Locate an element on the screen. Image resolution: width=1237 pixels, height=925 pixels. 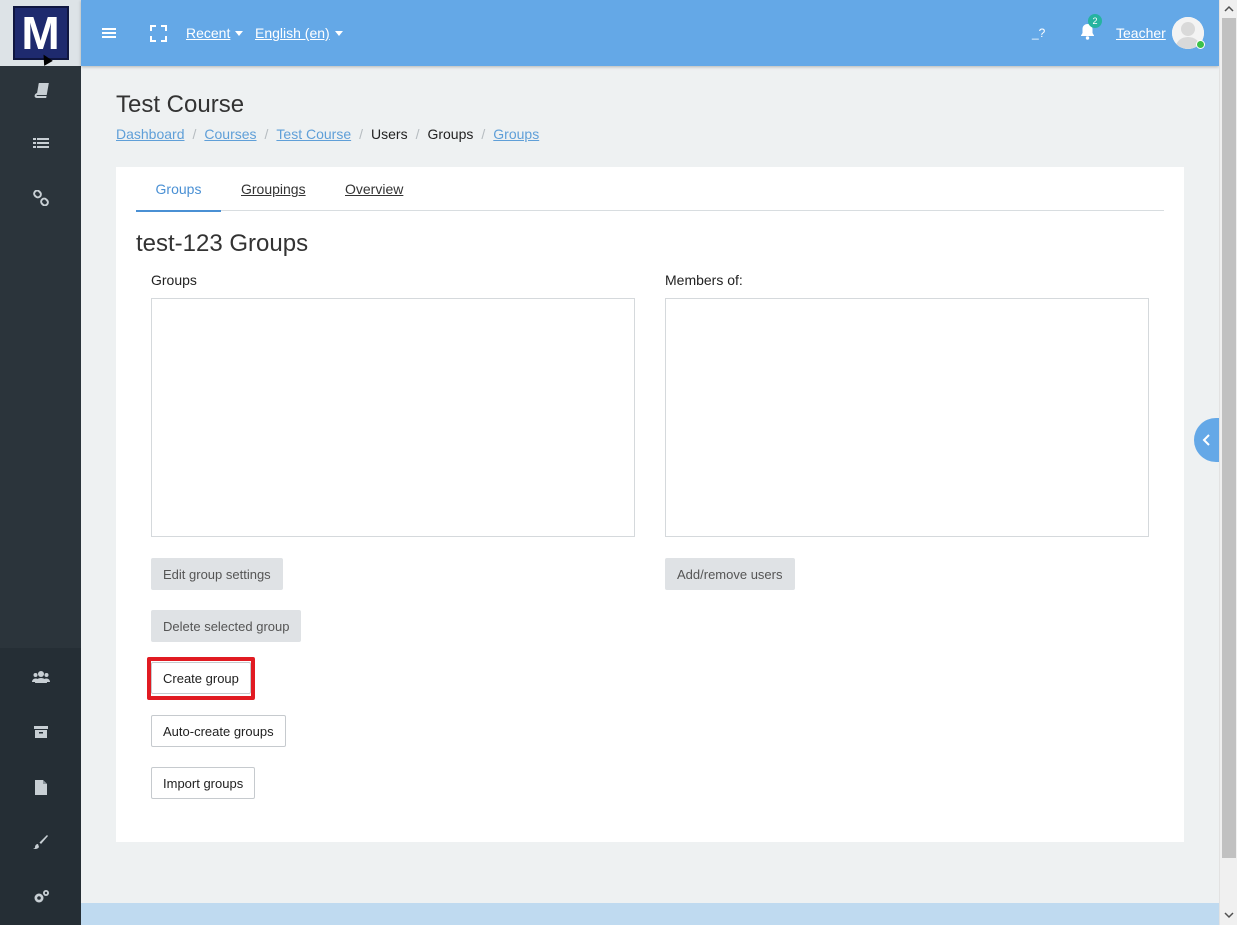
breadcrumb-dashboard: Dashboard is located at coordinates (150, 134).